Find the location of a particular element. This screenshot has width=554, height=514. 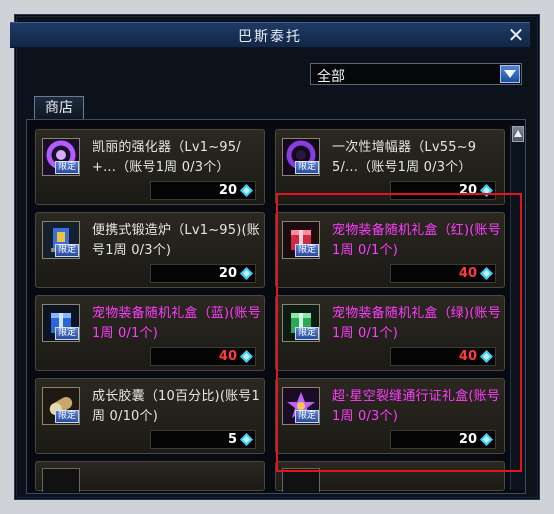

star-pass-icon: 限定 is located at coordinates (301, 406).